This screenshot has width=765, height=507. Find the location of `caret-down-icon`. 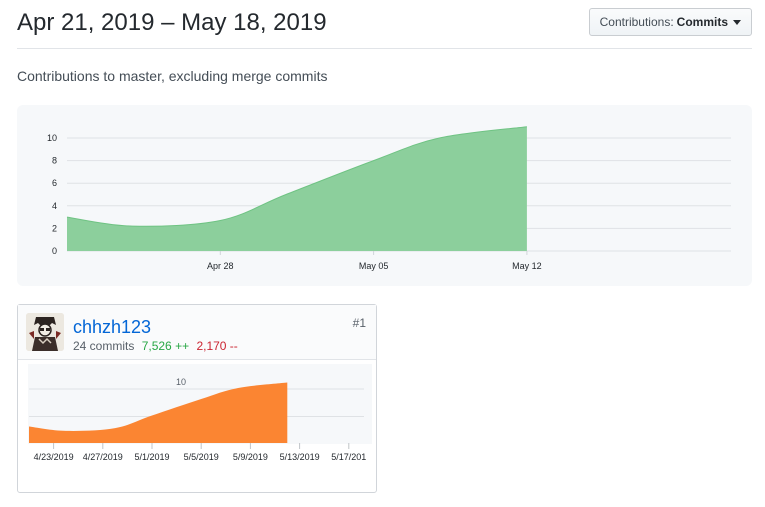

caret-down-icon is located at coordinates (737, 22).